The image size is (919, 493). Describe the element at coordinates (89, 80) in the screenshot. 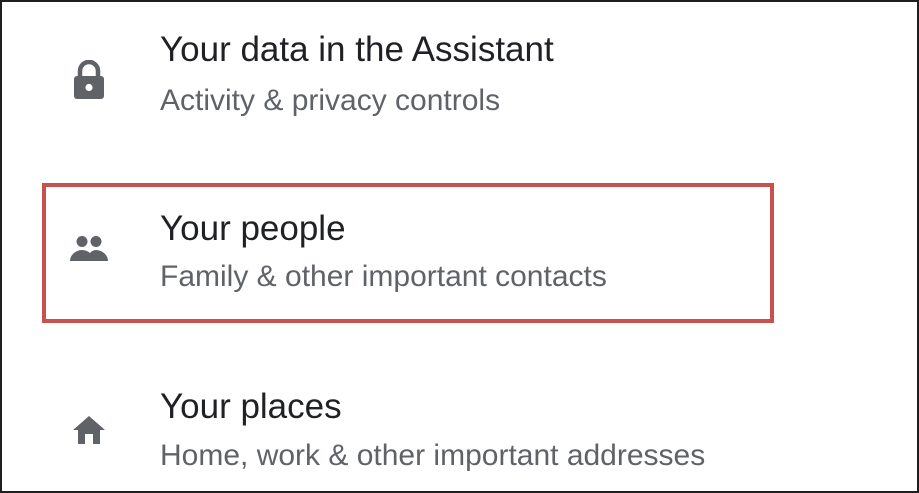

I see `lock-icon` at that location.